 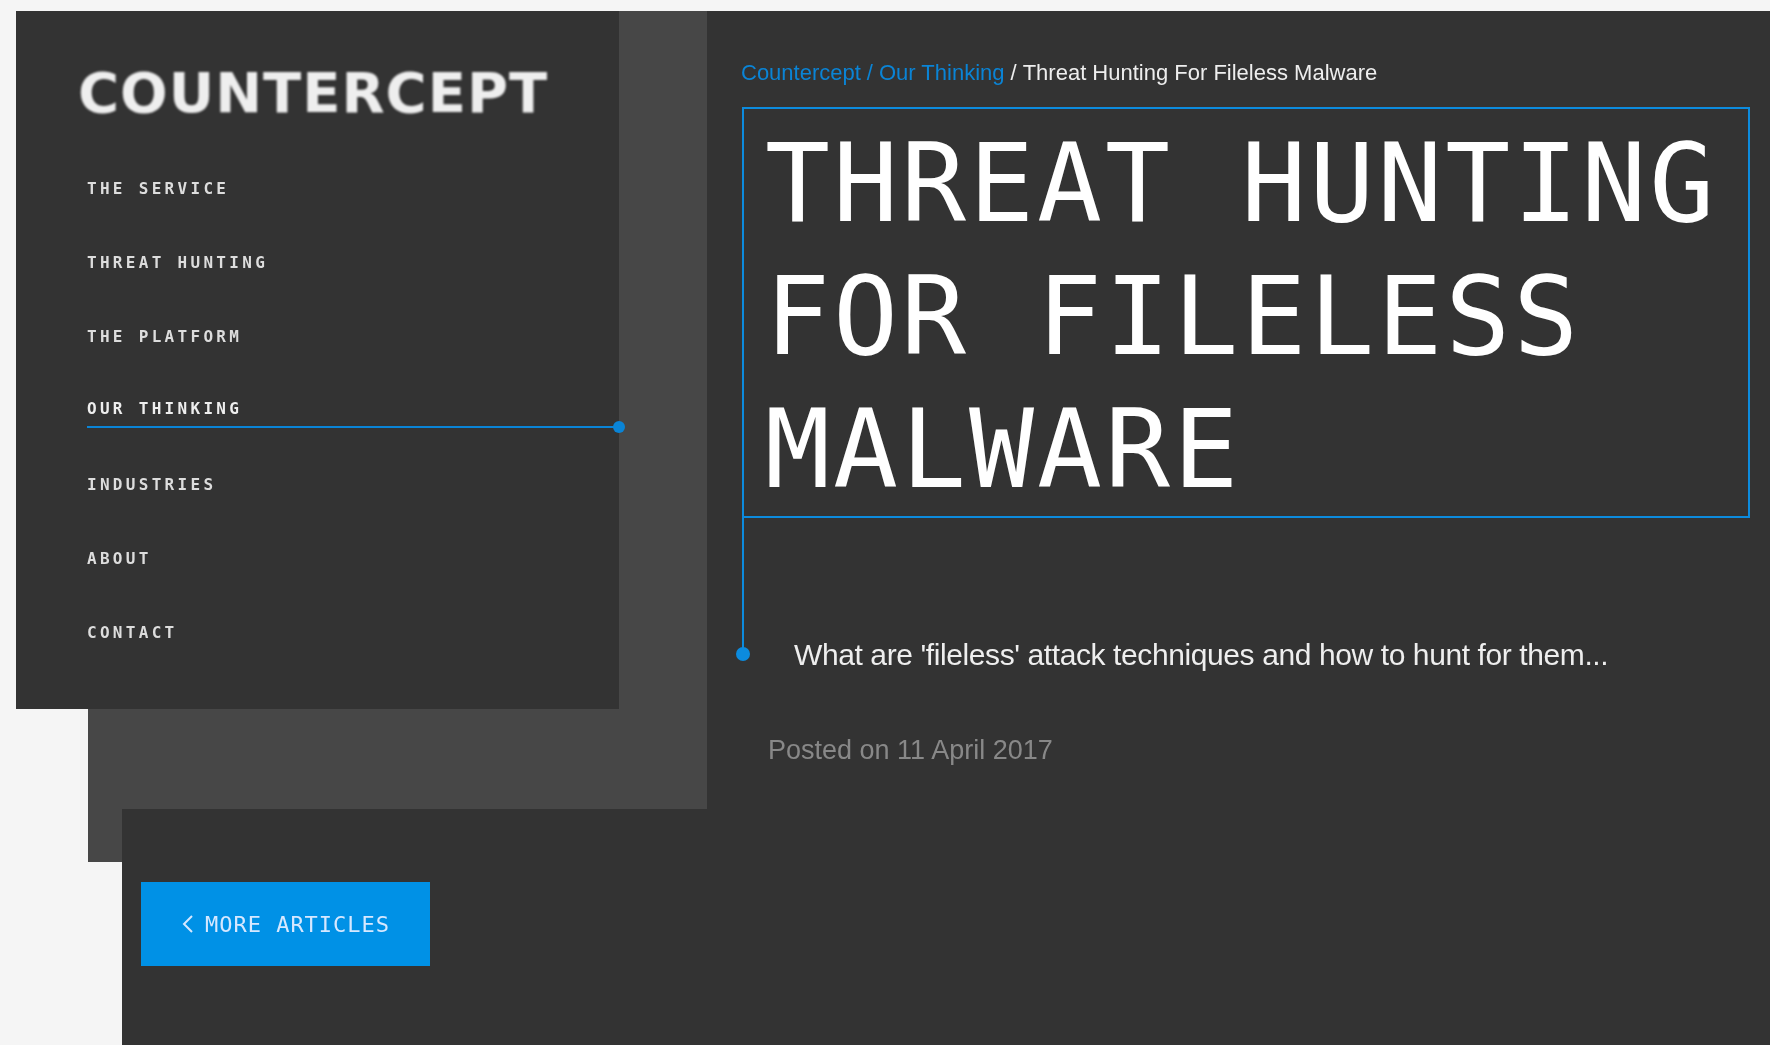 What do you see at coordinates (132, 633) in the screenshot?
I see `nav-link: CONTACT` at bounding box center [132, 633].